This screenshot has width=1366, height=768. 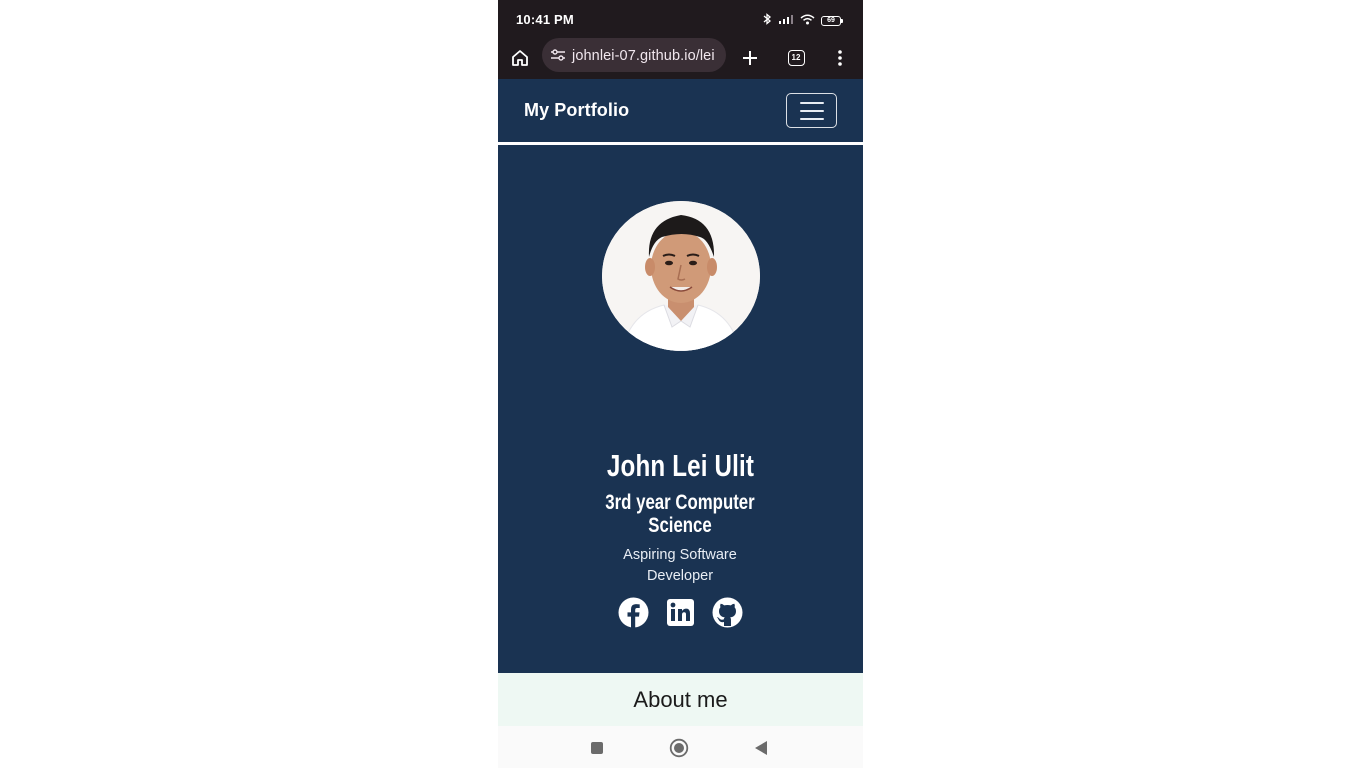 I want to click on hero-title: 3rd year Computer Science, so click(x=680, y=514).